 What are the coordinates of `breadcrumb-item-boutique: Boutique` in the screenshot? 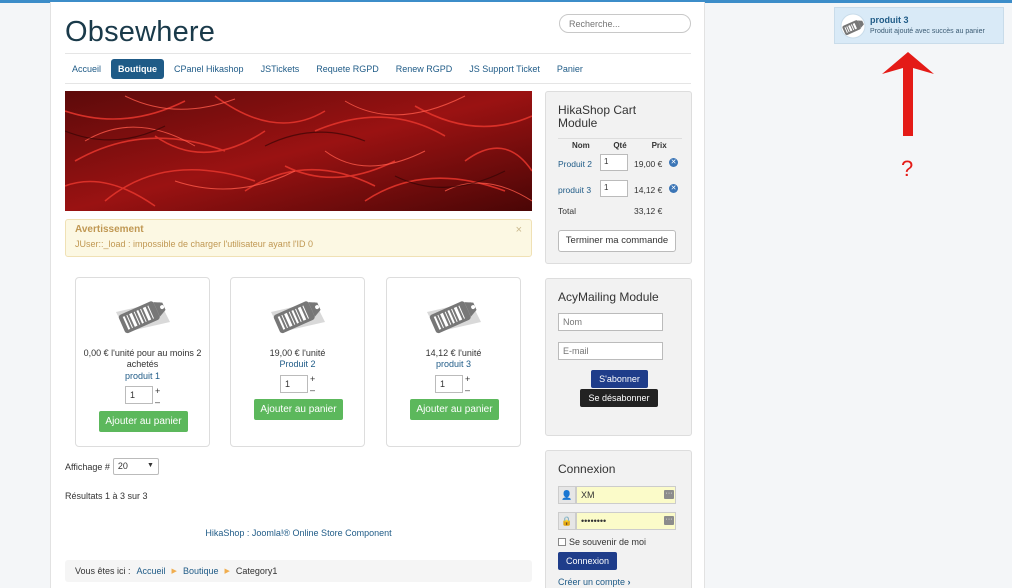 It's located at (201, 571).